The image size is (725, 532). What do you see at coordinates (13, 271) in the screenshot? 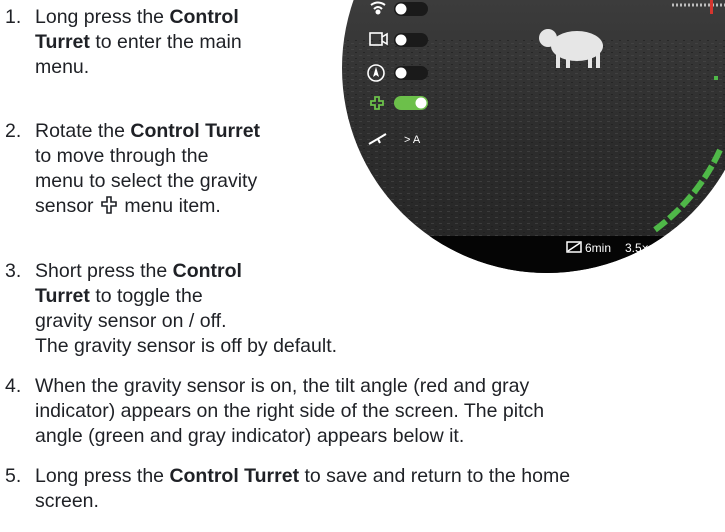
I see `step-number: 3.` at bounding box center [13, 271].